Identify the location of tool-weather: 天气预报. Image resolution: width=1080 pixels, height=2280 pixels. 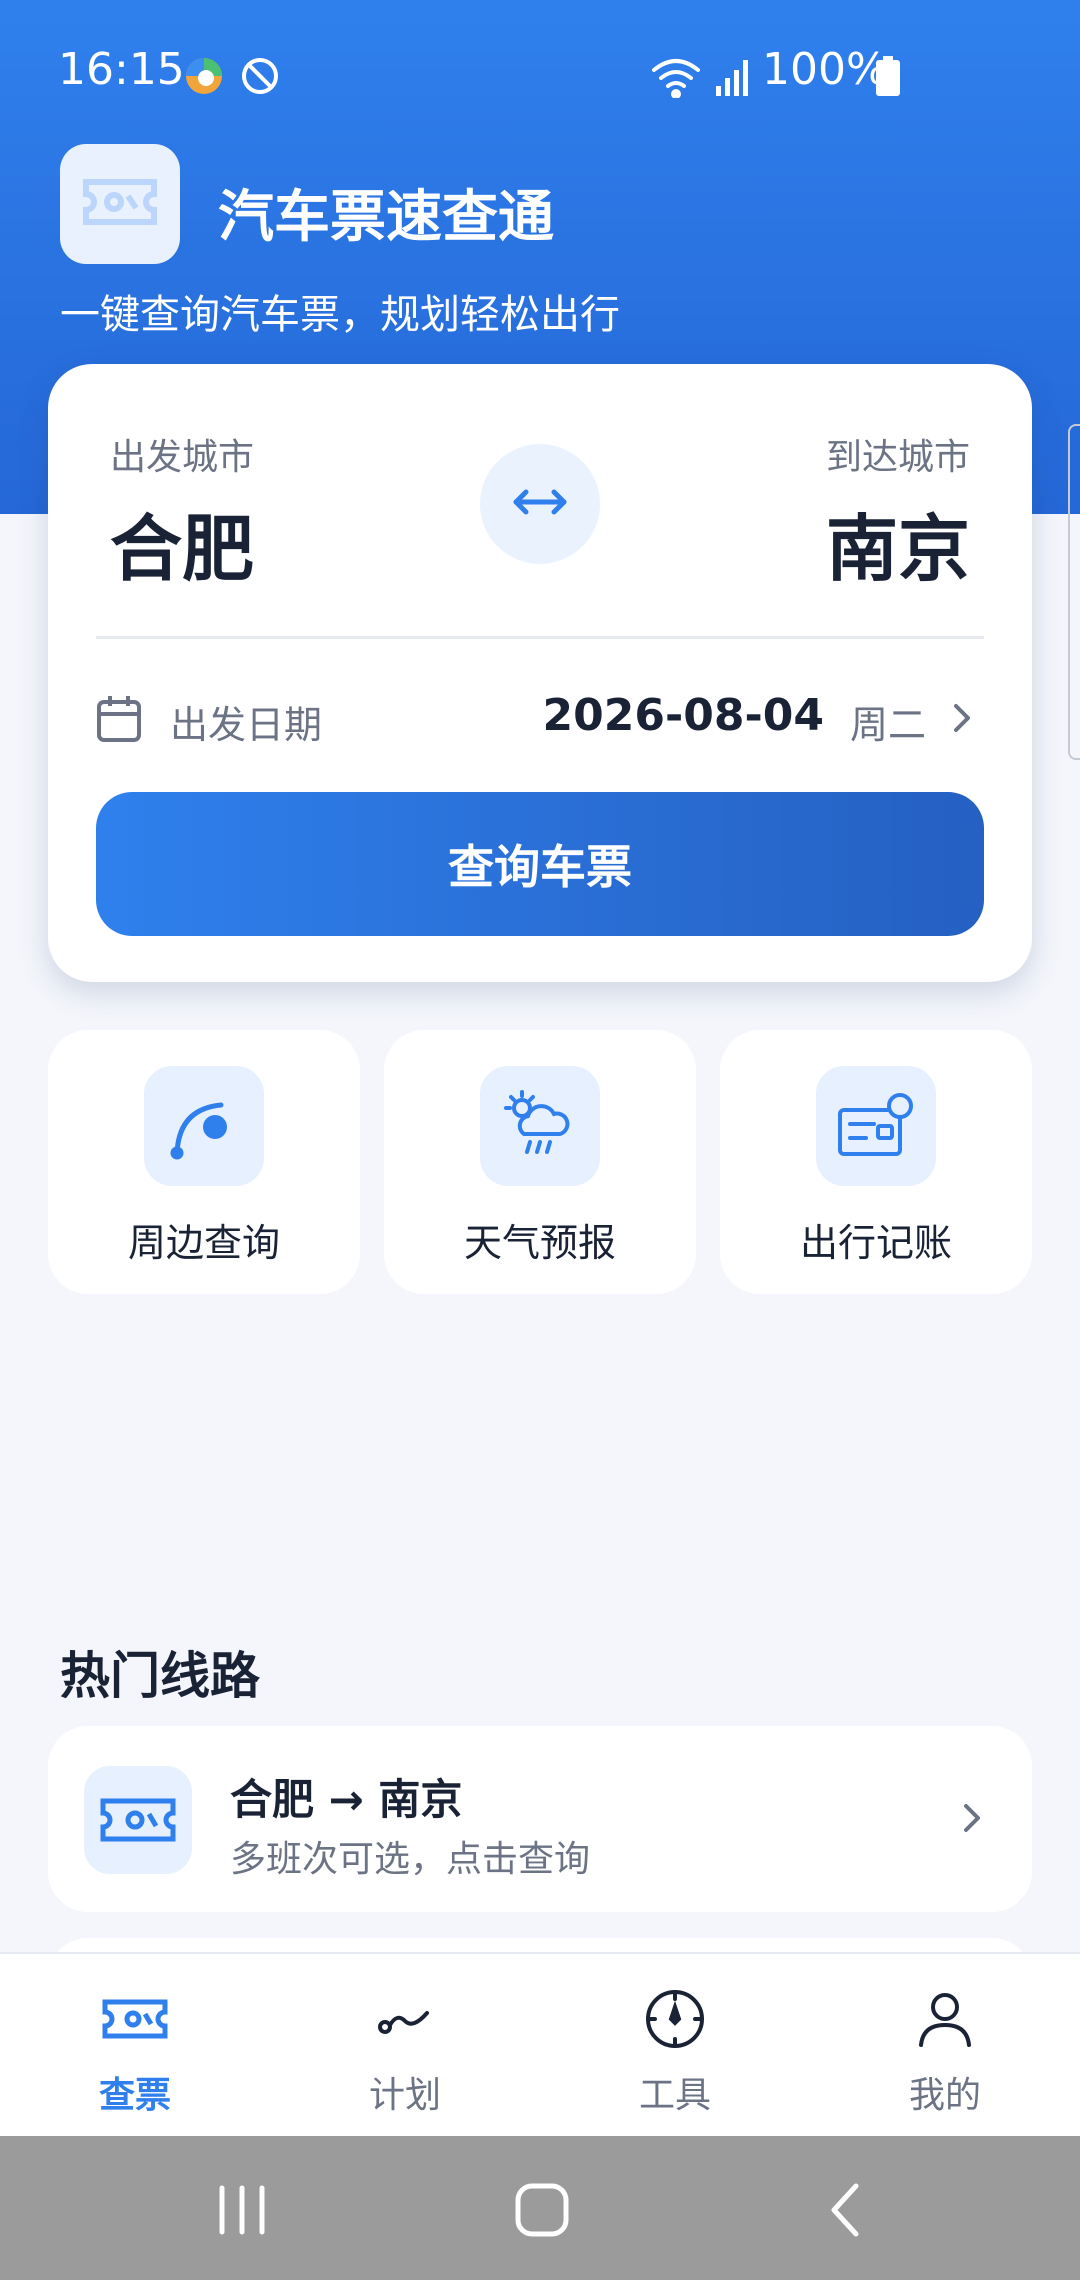
(540, 1162).